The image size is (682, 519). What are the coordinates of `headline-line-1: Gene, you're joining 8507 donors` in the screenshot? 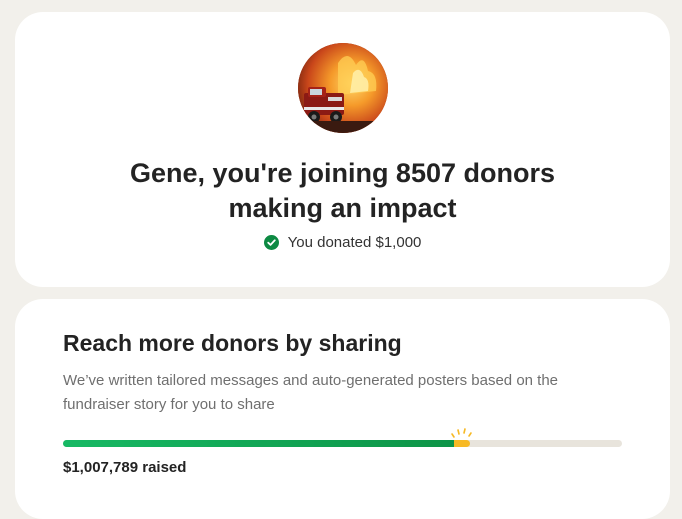 It's located at (342, 173).